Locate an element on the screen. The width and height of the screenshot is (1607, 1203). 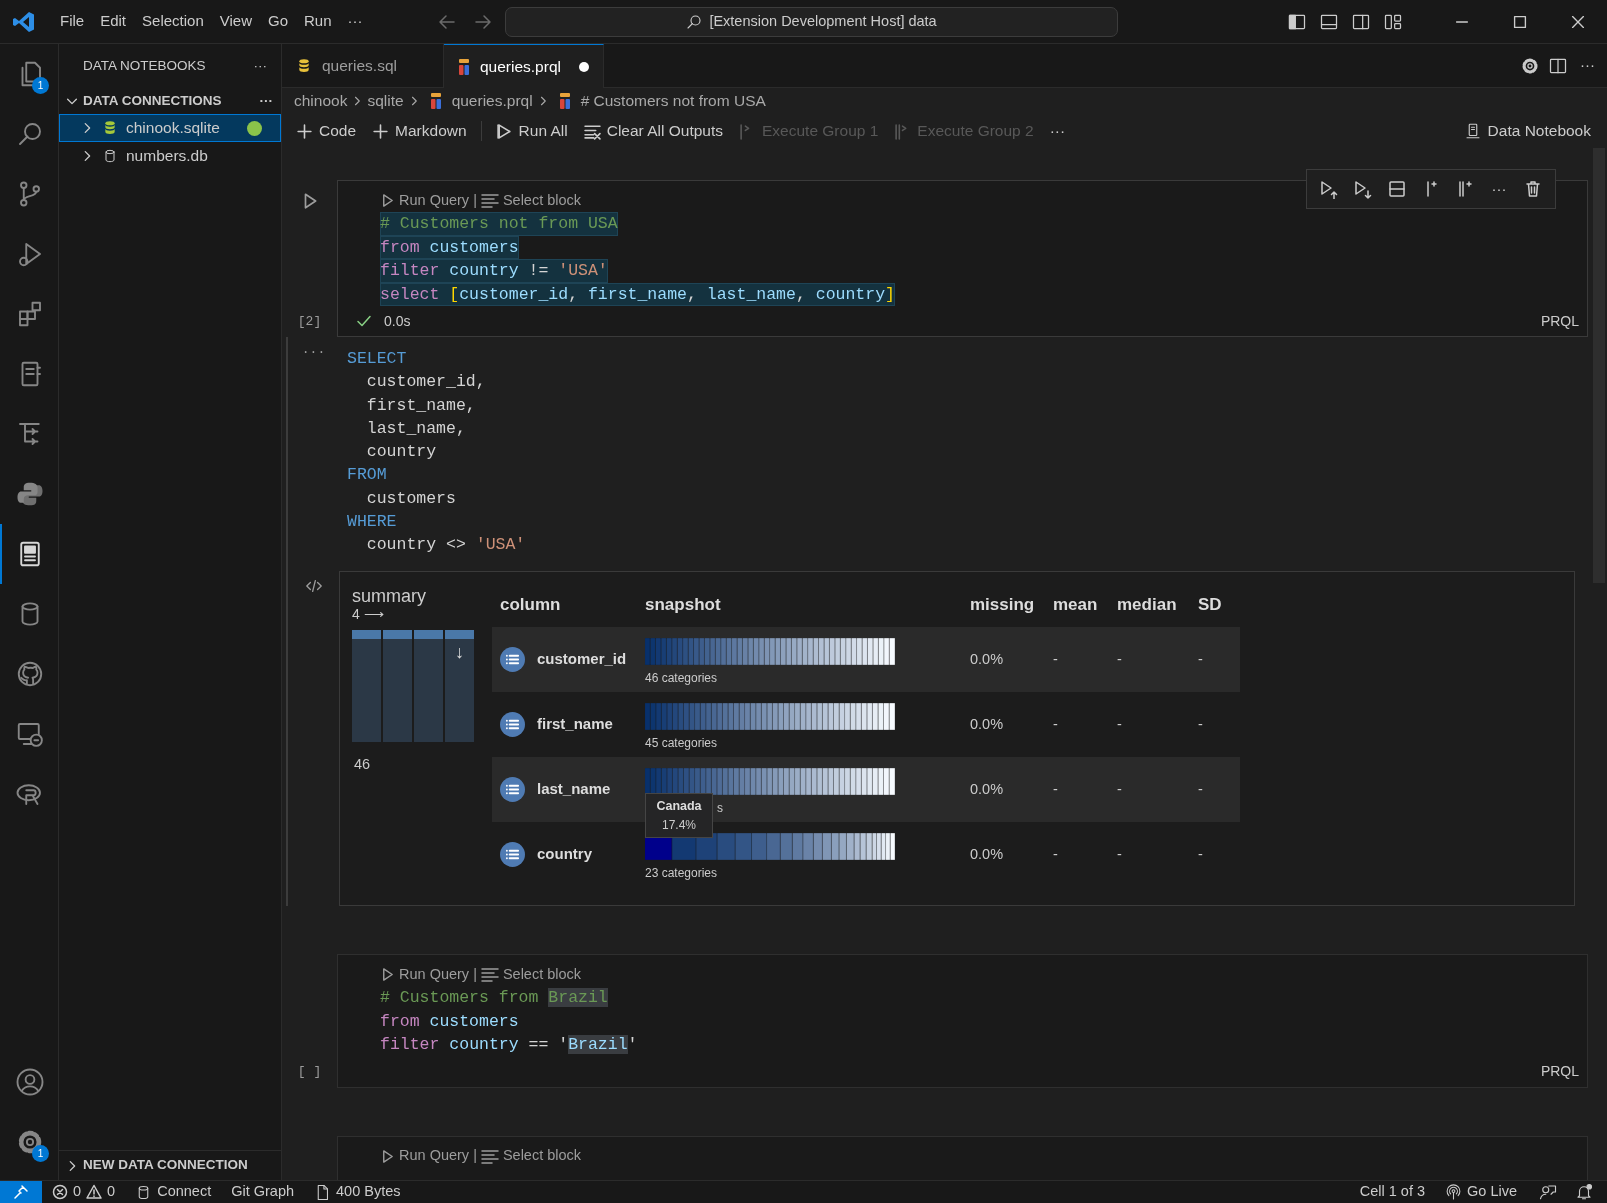
run-above-icon is located at coordinates (1329, 189).